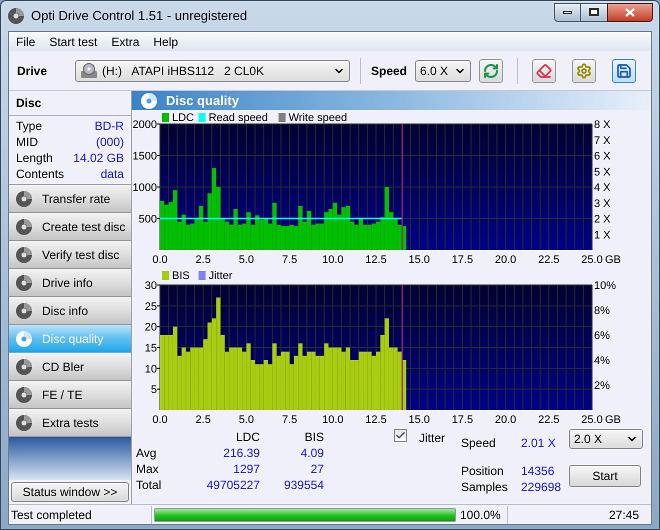 The image size is (660, 530). What do you see at coordinates (181, 276) in the screenshot?
I see `legend-label: BIS` at bounding box center [181, 276].